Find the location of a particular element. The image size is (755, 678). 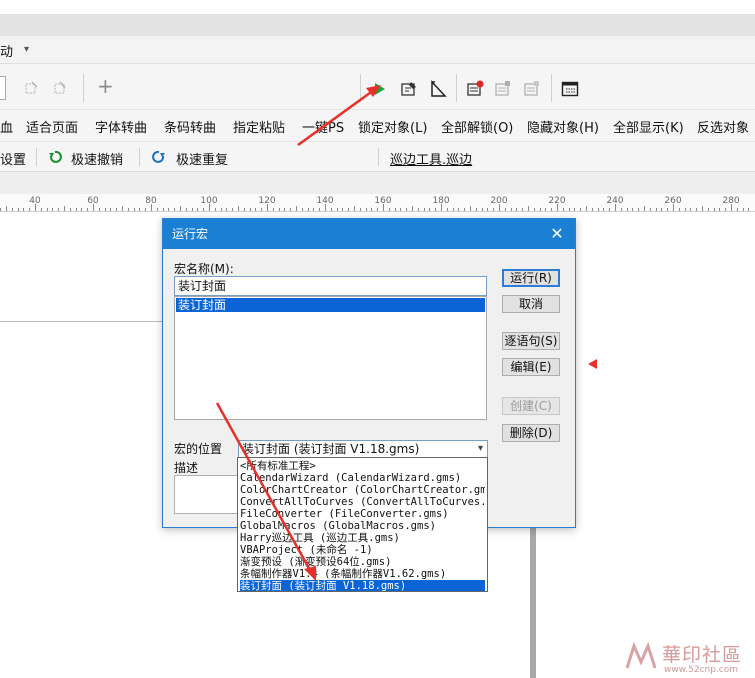

edit-button: 编辑(E) is located at coordinates (531, 367).